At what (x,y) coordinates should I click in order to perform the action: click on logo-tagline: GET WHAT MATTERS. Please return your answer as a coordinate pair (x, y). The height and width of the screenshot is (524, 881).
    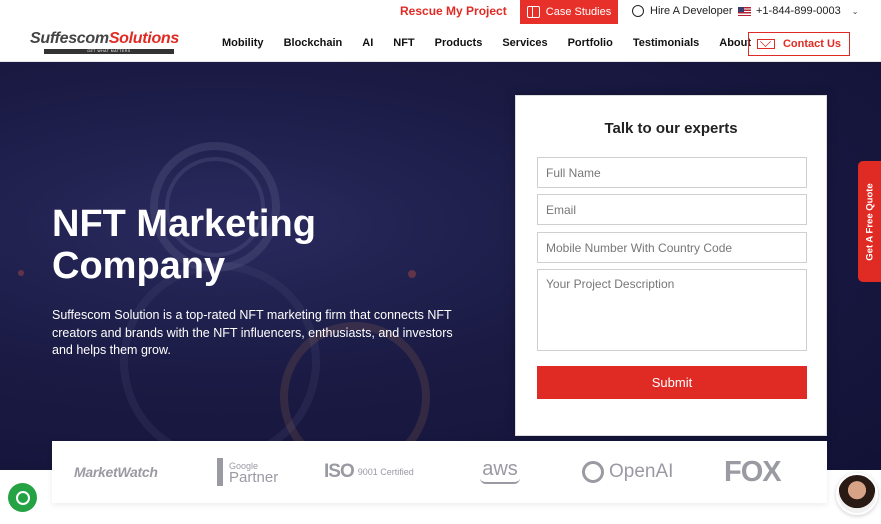
    Looking at the image, I should click on (109, 51).